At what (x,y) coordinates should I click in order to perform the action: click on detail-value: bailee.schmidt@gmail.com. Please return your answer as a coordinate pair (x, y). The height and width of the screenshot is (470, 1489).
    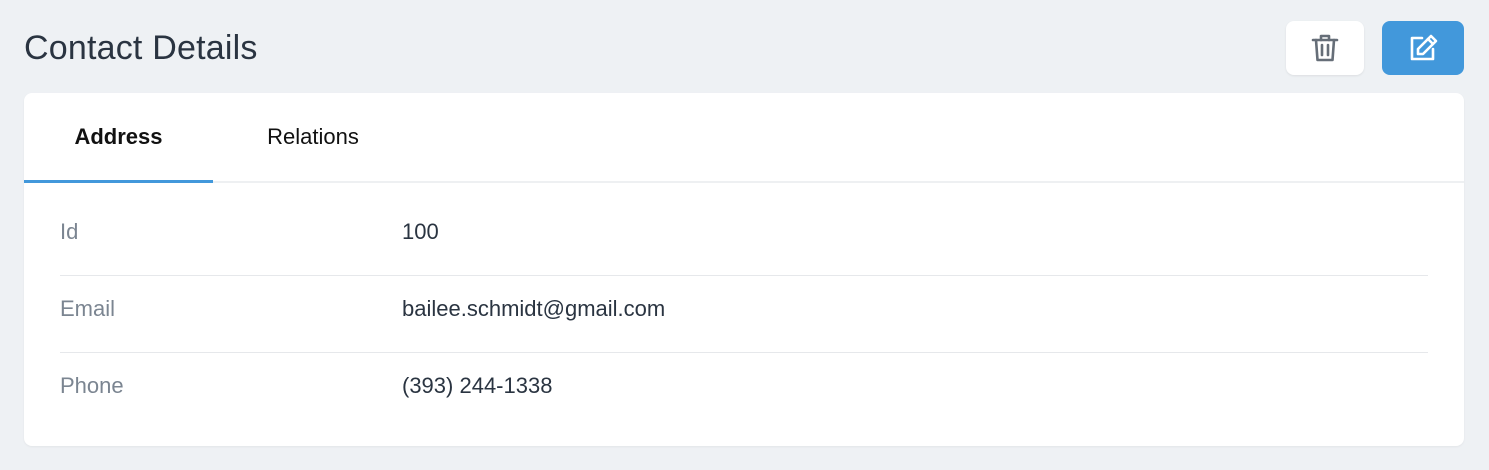
    Looking at the image, I should click on (534, 308).